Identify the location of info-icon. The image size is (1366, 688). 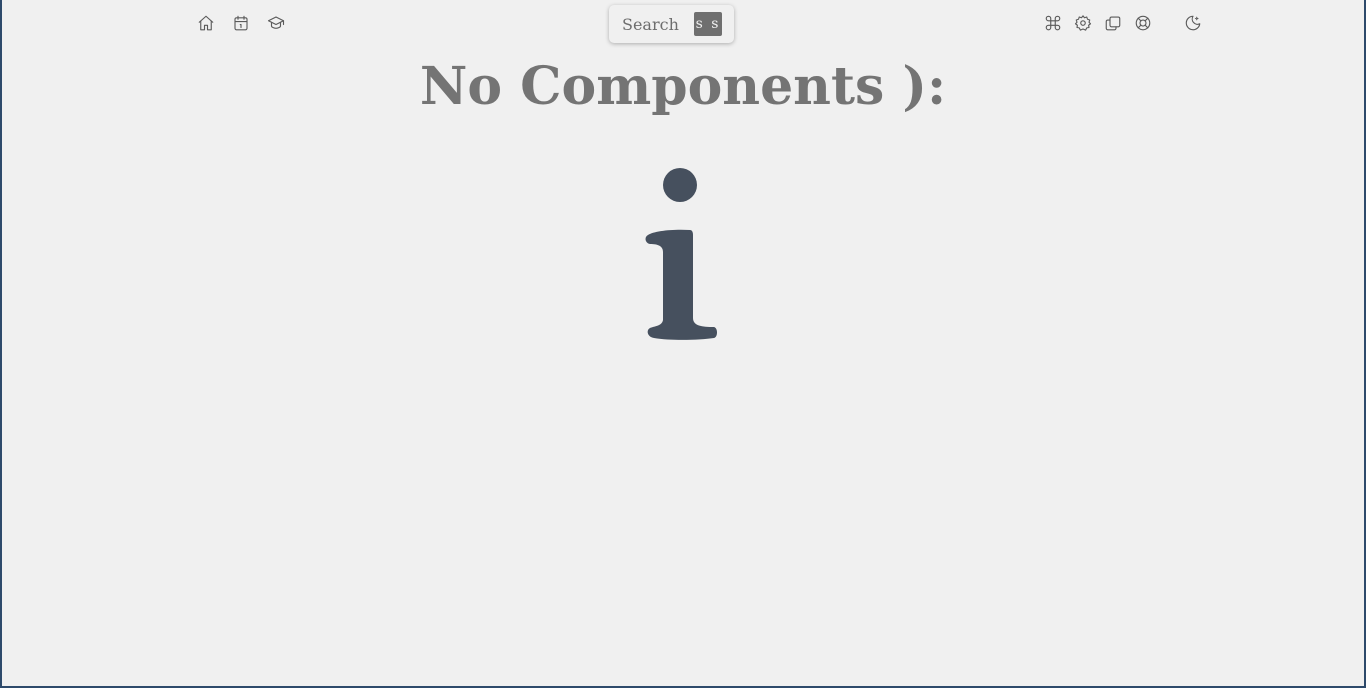
(682, 255).